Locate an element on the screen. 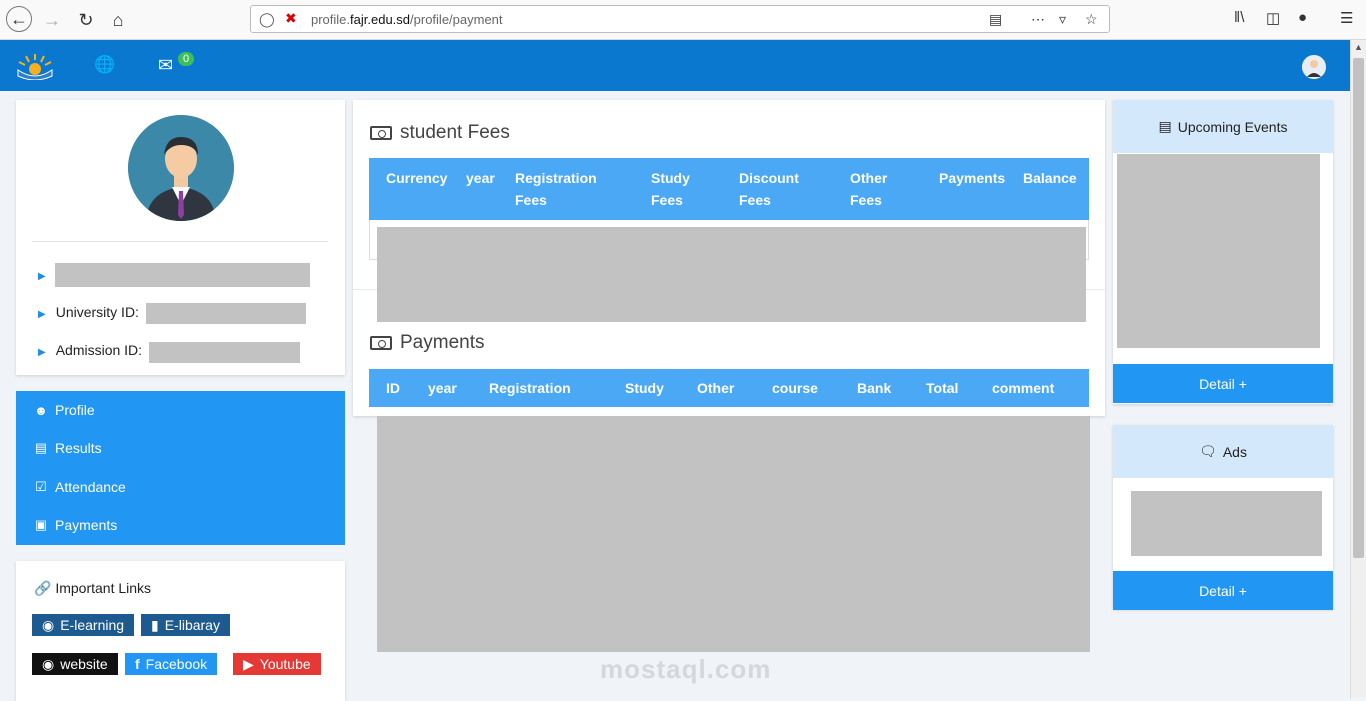 The image size is (1366, 701). reader-view-icon: ▤ is located at coordinates (995, 19).